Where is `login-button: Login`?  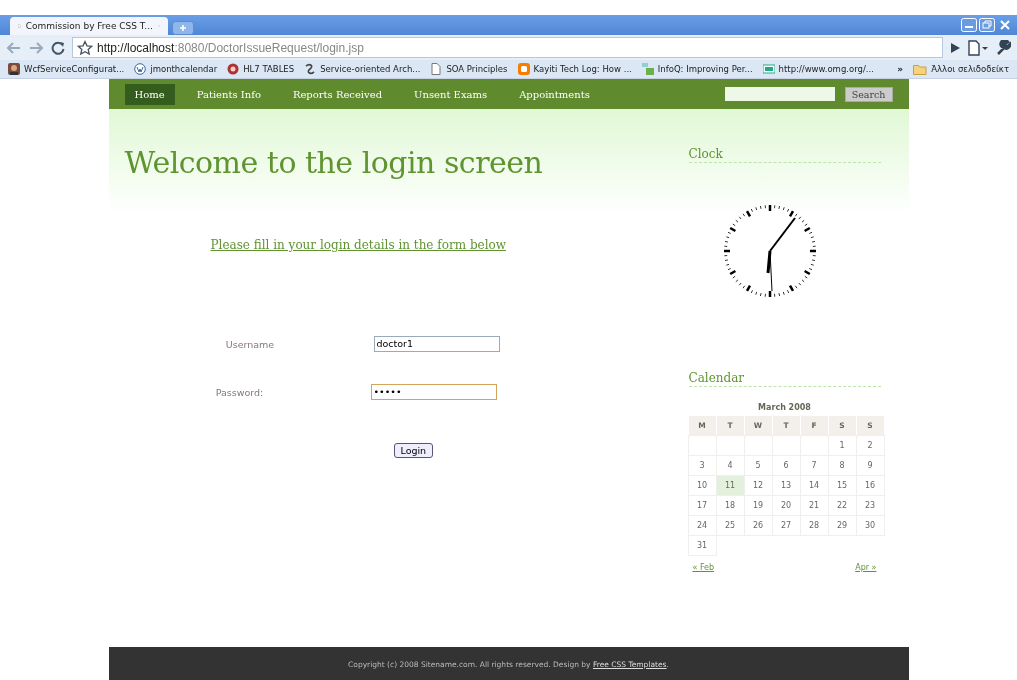
login-button: Login is located at coordinates (413, 450).